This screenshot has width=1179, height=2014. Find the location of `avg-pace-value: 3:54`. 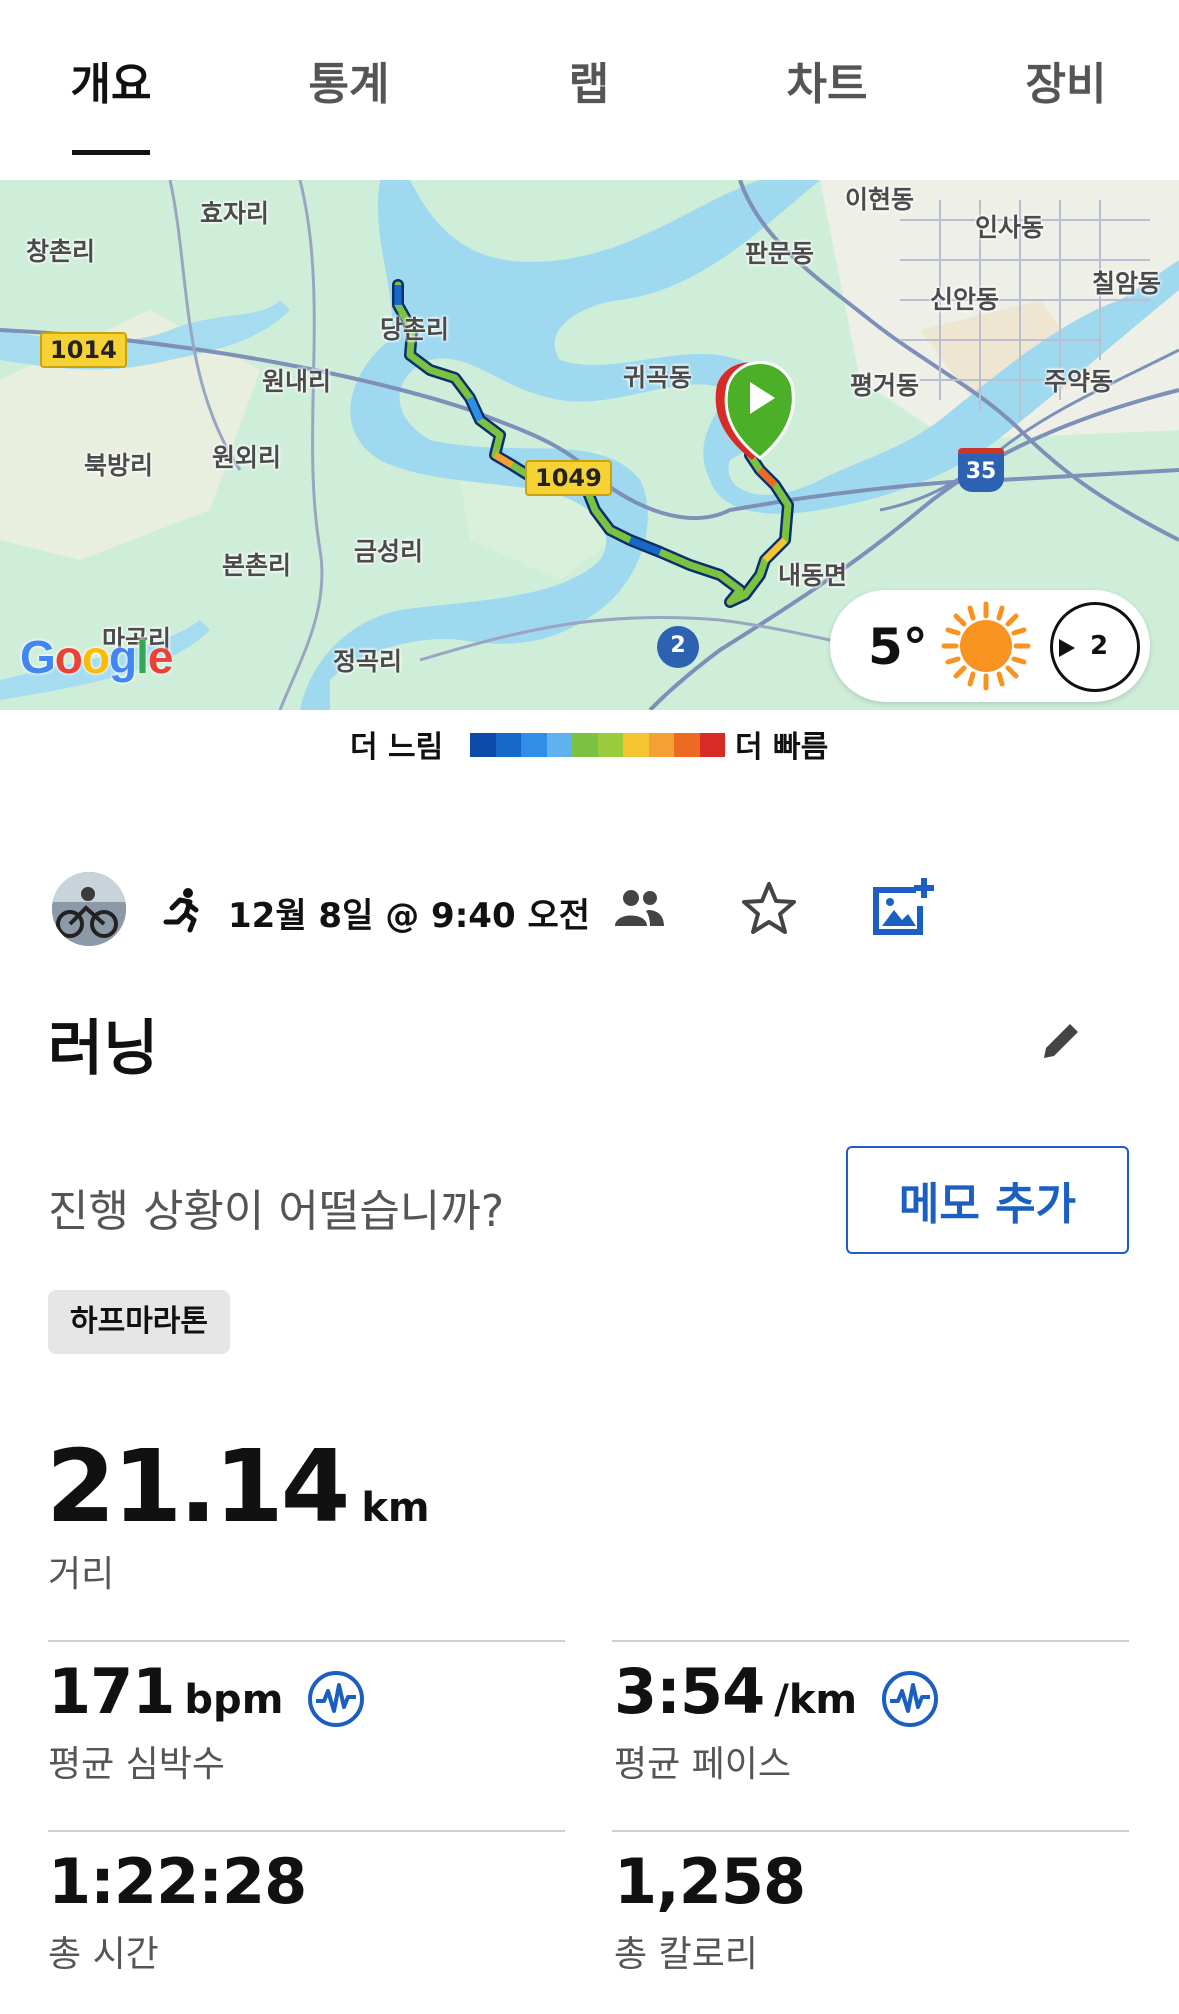

avg-pace-value: 3:54 is located at coordinates (689, 1691).